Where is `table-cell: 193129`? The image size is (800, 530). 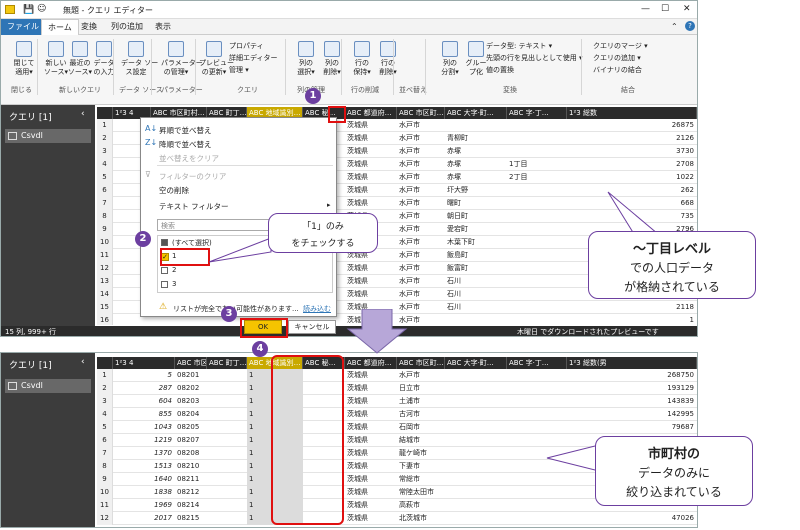 table-cell: 193129 is located at coordinates (680, 388).